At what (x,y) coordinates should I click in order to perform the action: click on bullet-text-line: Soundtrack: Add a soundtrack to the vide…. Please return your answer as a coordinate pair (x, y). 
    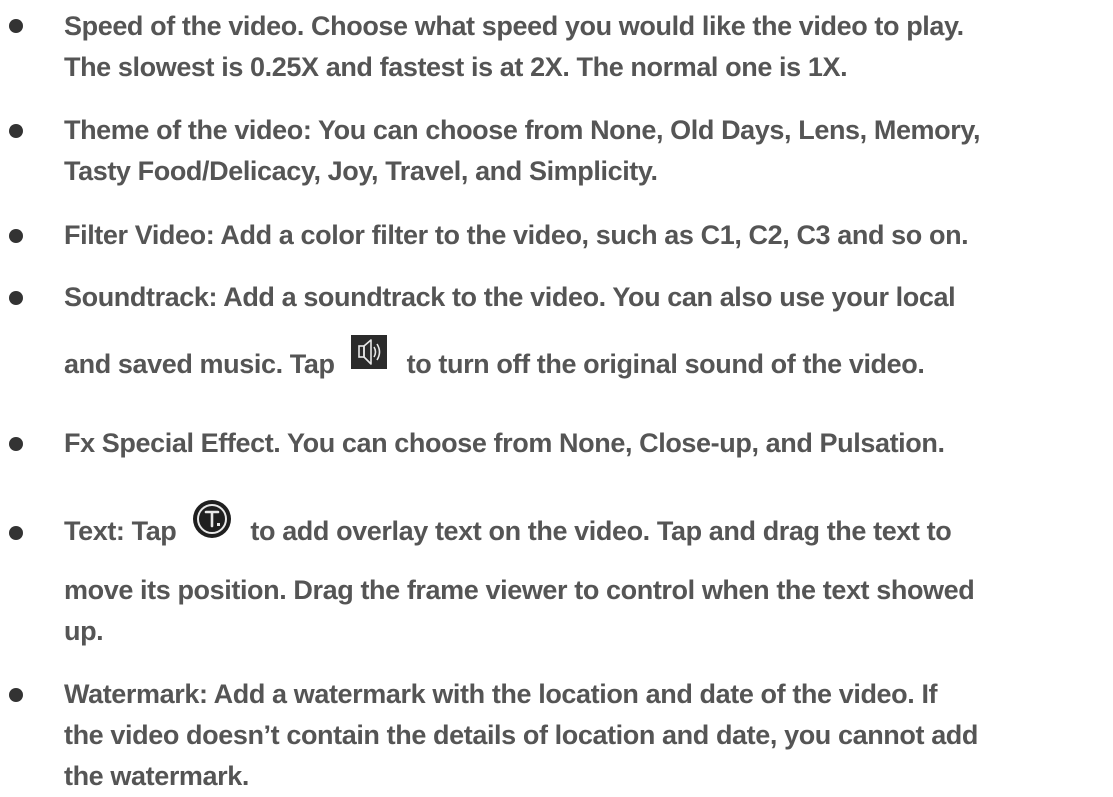
    Looking at the image, I should click on (510, 297).